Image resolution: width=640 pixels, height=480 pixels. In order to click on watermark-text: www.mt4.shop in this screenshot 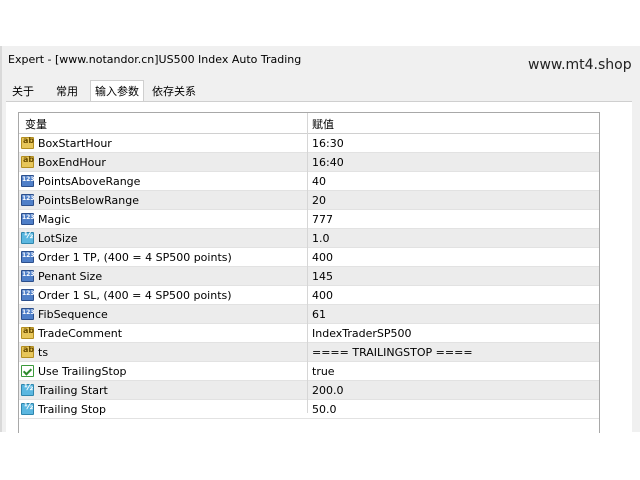, I will do `click(580, 65)`.